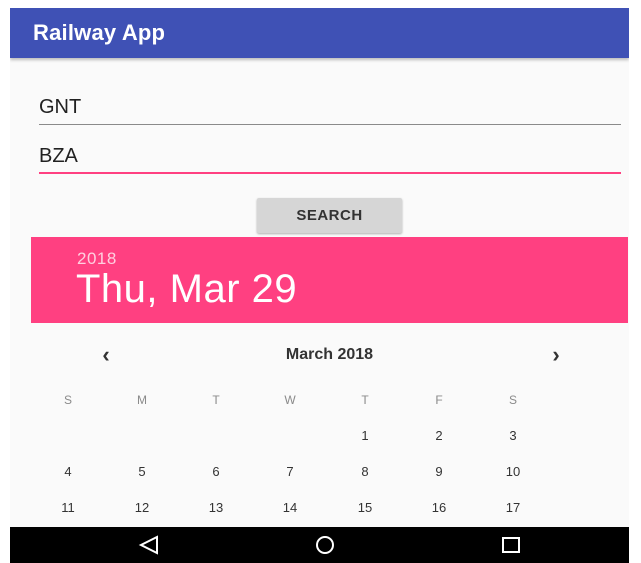  Describe the element at coordinates (319, 33) in the screenshot. I see `app-bar: Railway App` at that location.